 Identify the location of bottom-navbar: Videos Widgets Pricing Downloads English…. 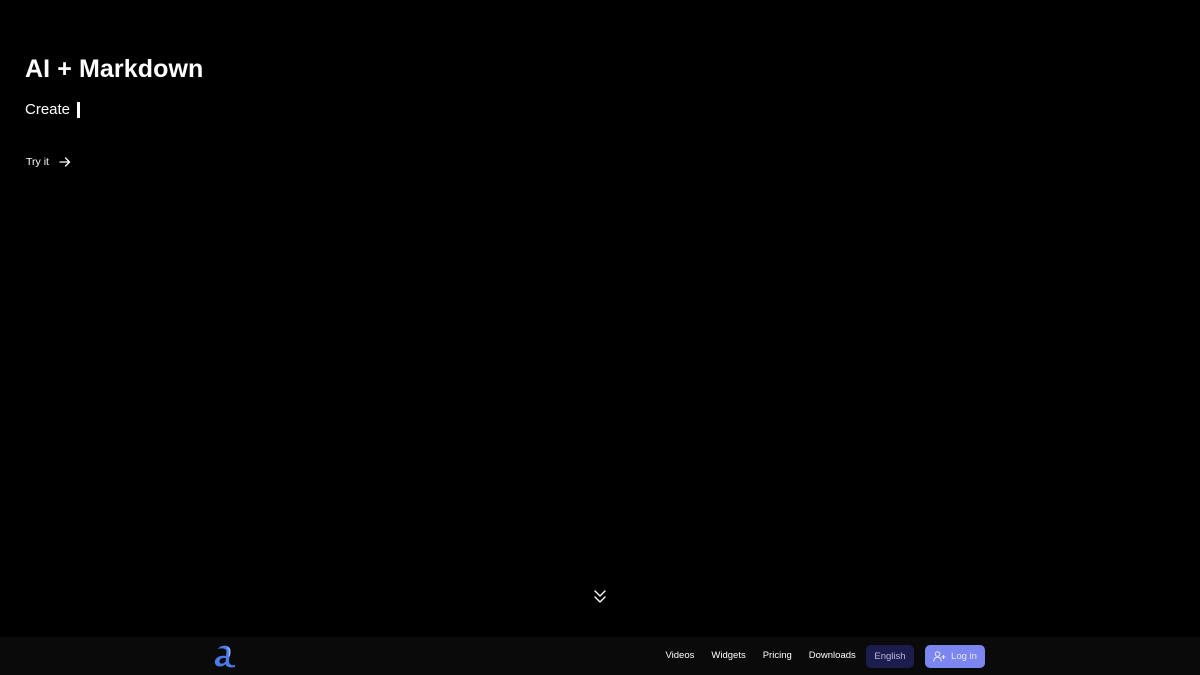
(600, 656).